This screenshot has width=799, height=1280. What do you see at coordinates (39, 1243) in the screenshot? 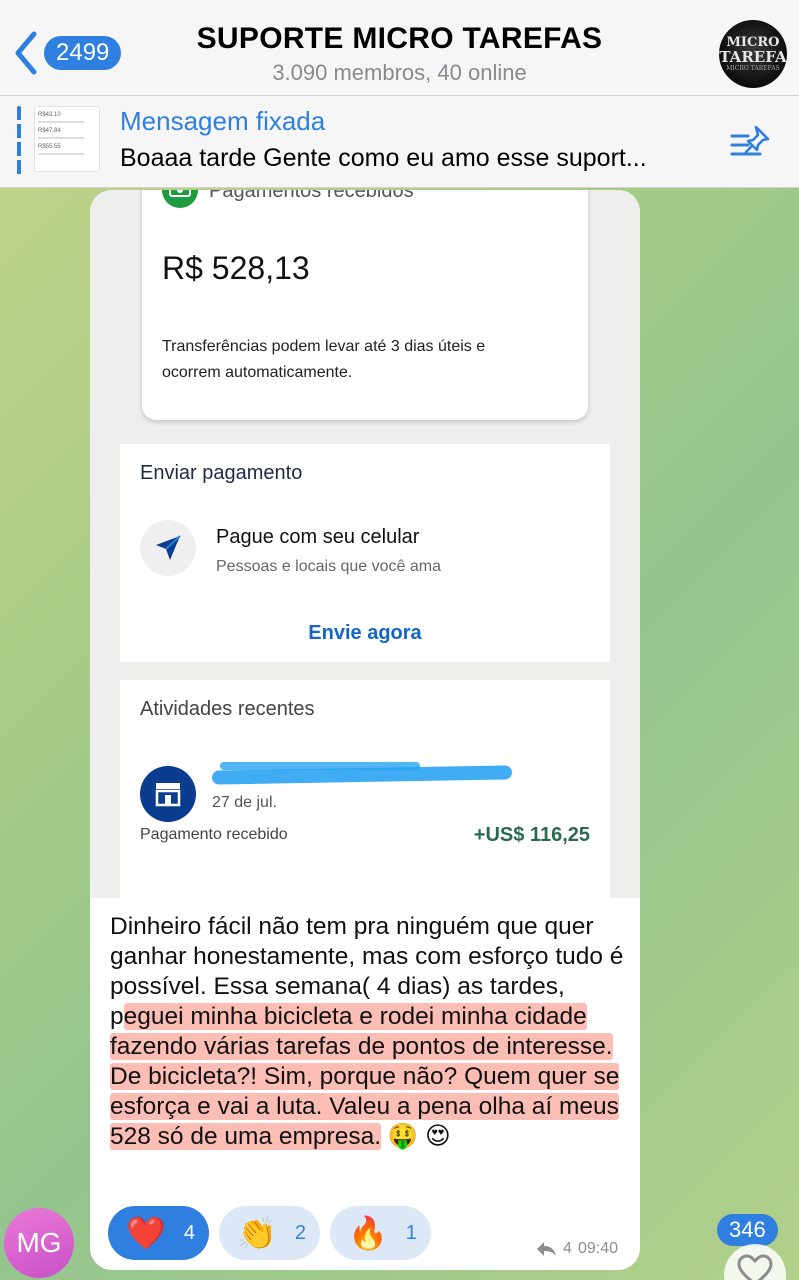
I see `sender-avatar: MG` at bounding box center [39, 1243].